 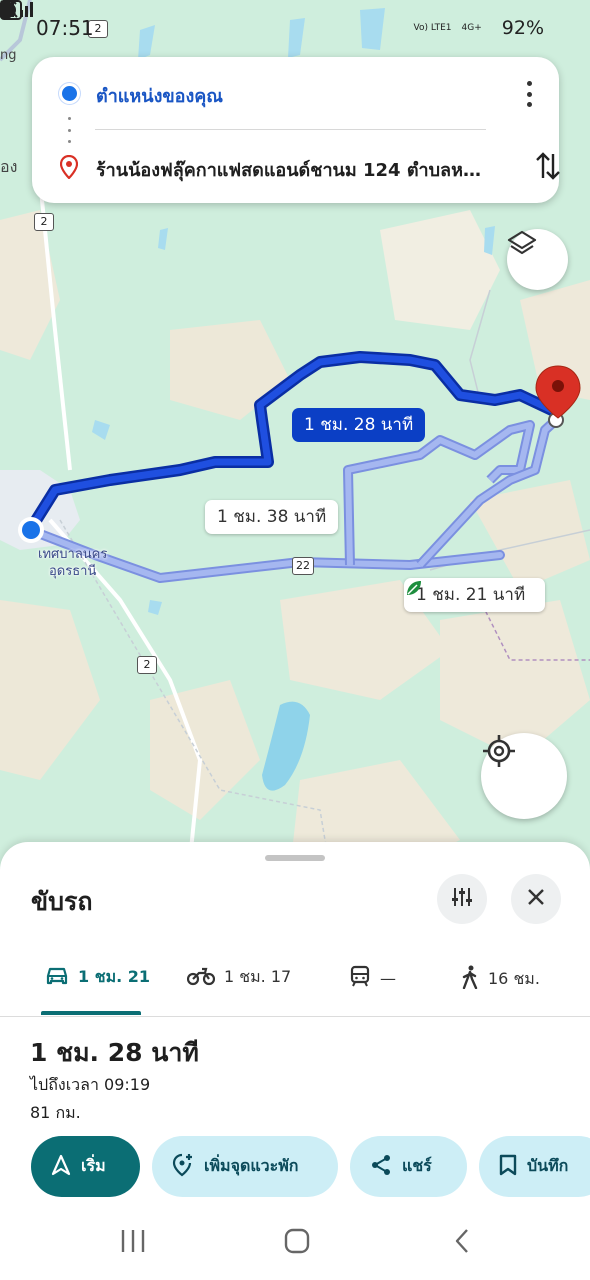 I want to click on sheet-title: ขับรถ, so click(x=62, y=901).